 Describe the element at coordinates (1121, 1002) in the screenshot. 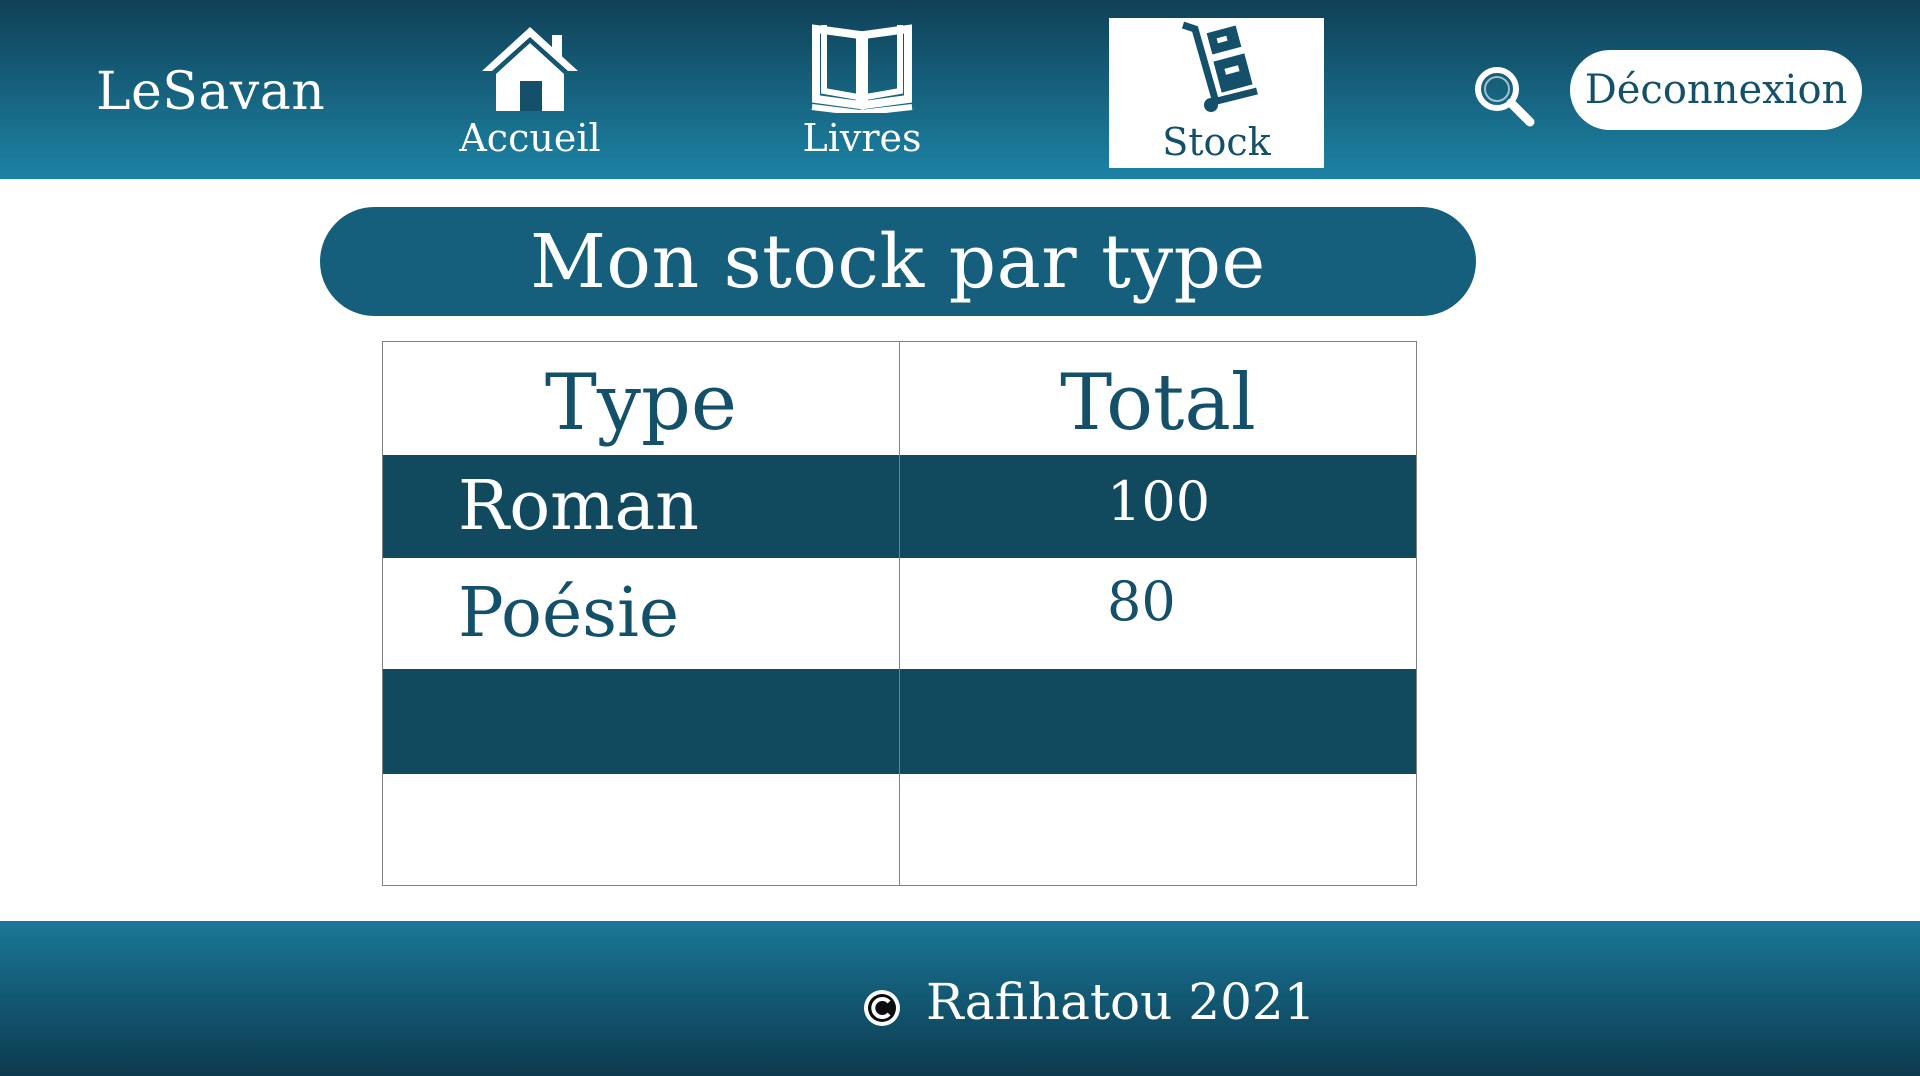

I see `footer-text: Rafihatou 2021` at that location.